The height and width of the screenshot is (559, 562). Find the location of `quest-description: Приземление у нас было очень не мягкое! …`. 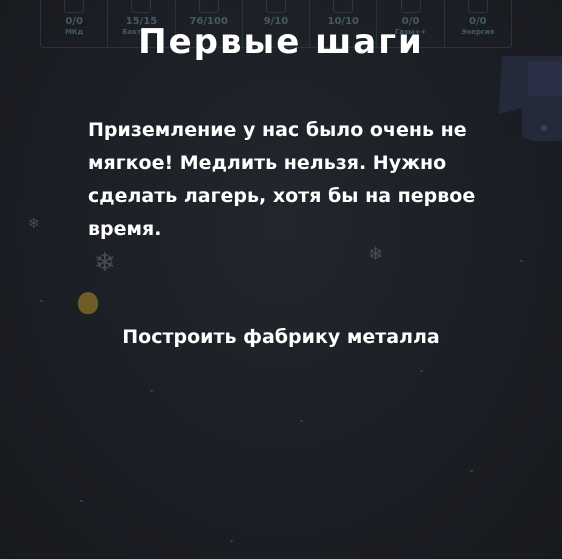

quest-description: Приземление у нас было очень не мягкое! … is located at coordinates (282, 179).